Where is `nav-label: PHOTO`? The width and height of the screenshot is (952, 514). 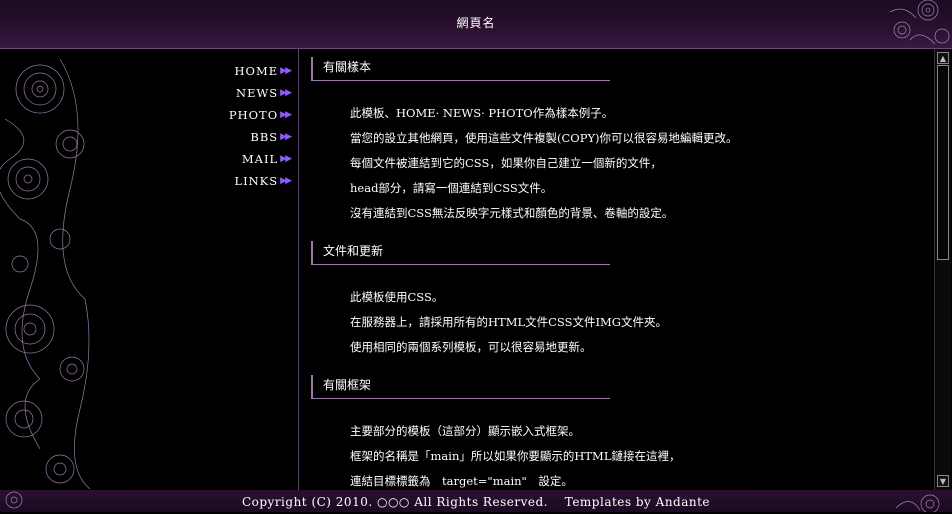 nav-label: PHOTO is located at coordinates (253, 115).